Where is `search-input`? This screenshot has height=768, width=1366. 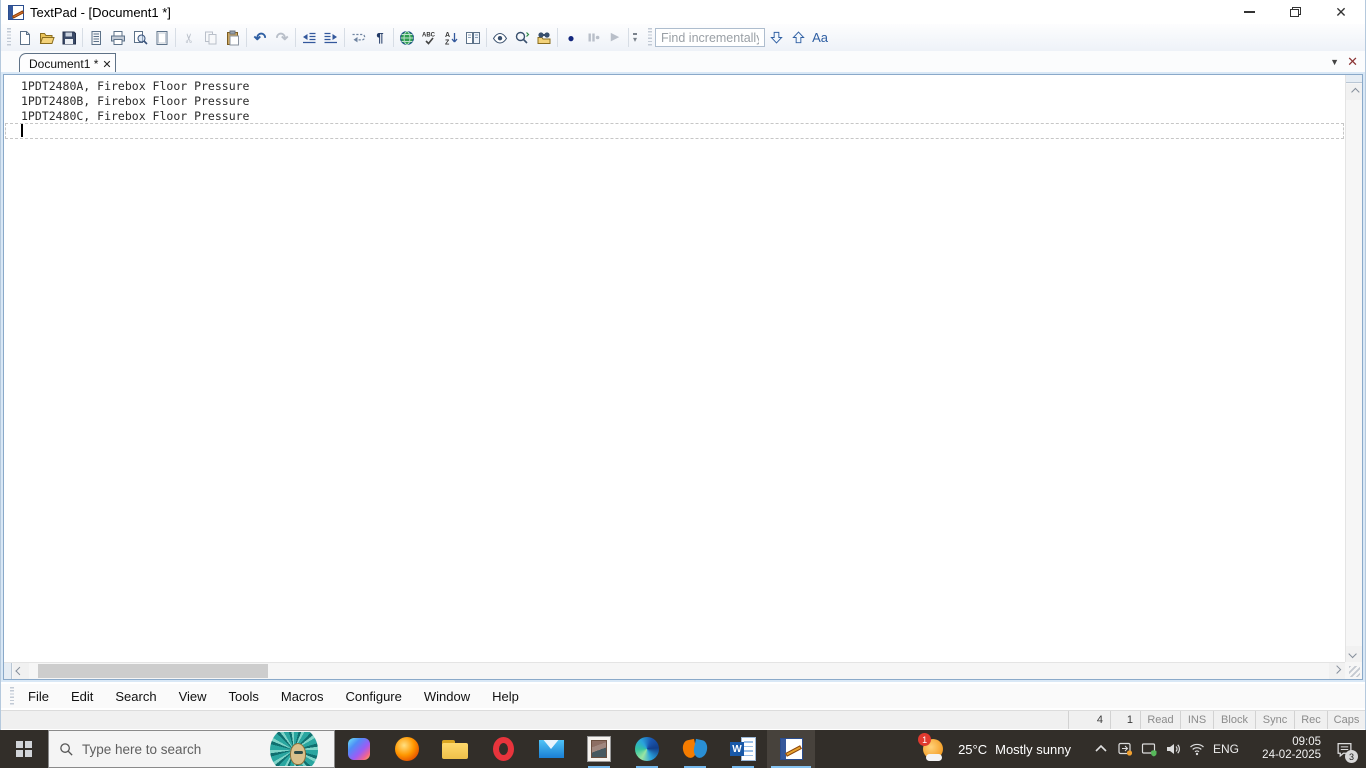
search-input is located at coordinates (157, 749).